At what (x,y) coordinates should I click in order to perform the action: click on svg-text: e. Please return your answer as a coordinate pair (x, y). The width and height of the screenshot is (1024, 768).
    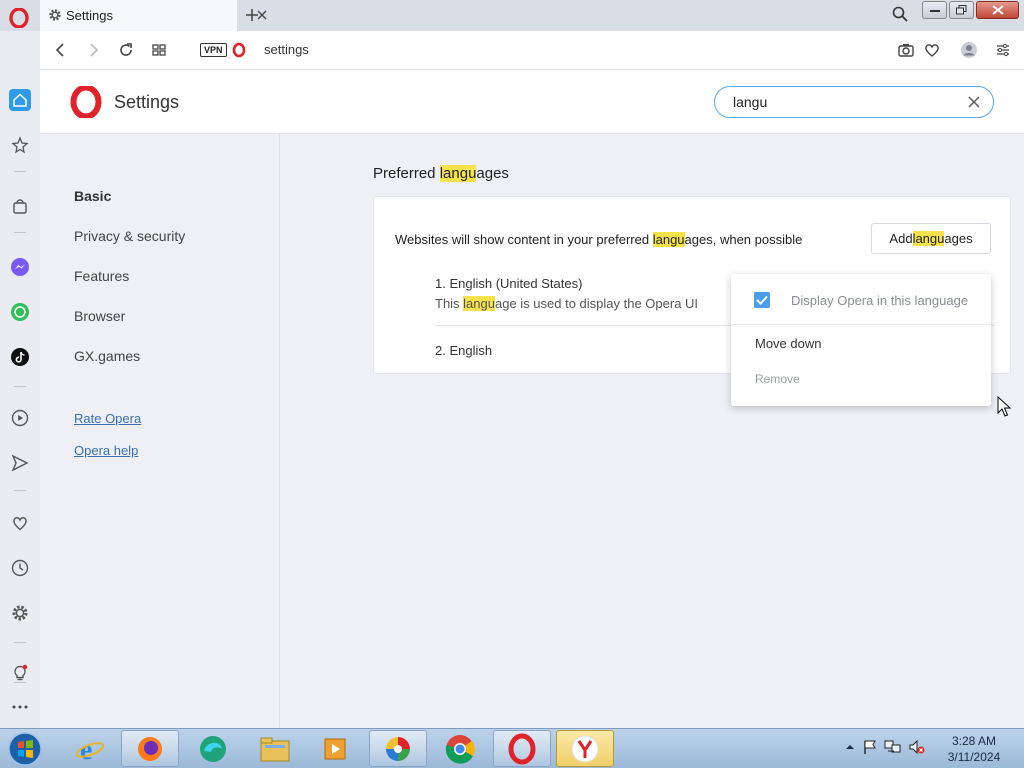
    Looking at the image, I should click on (86, 750).